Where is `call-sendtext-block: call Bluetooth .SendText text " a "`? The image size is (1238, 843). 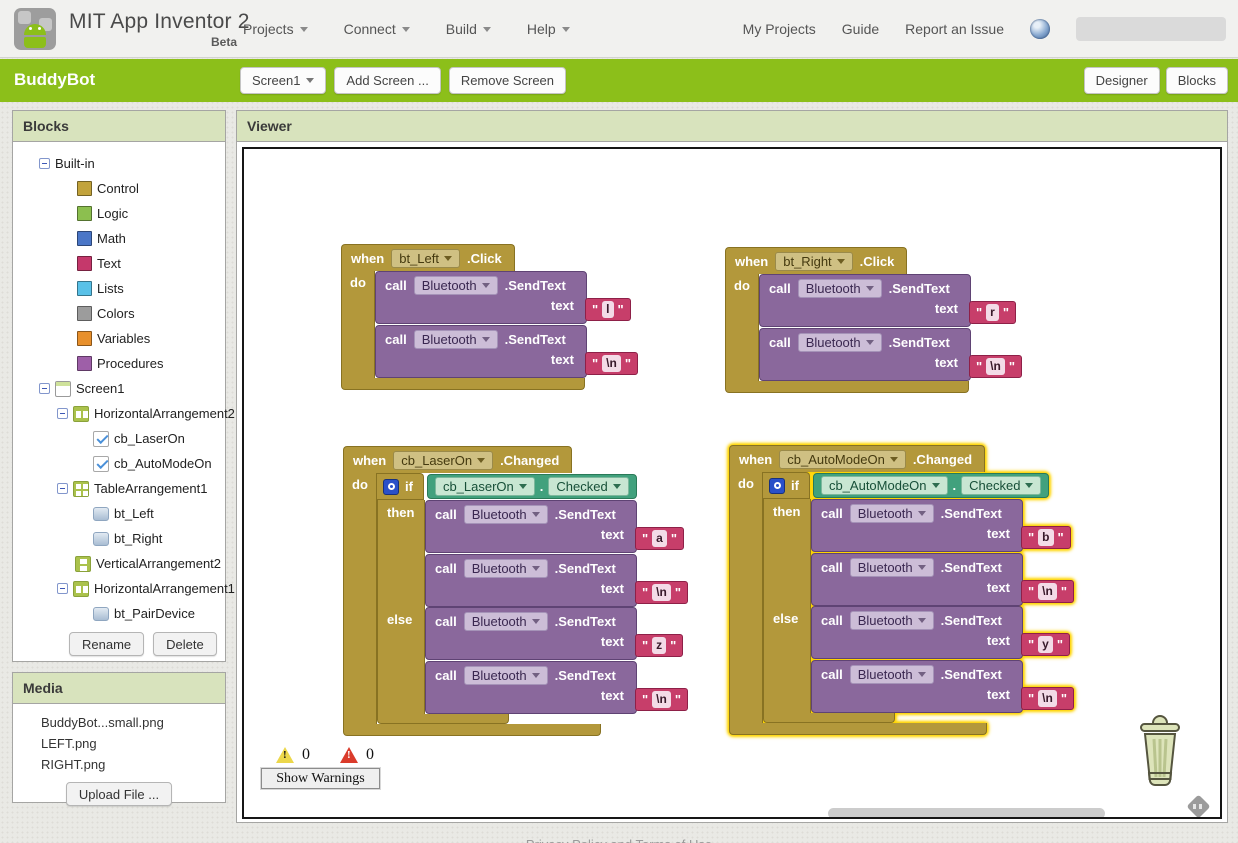
call-sendtext-block: call Bluetooth .SendText text " a " is located at coordinates (555, 526).